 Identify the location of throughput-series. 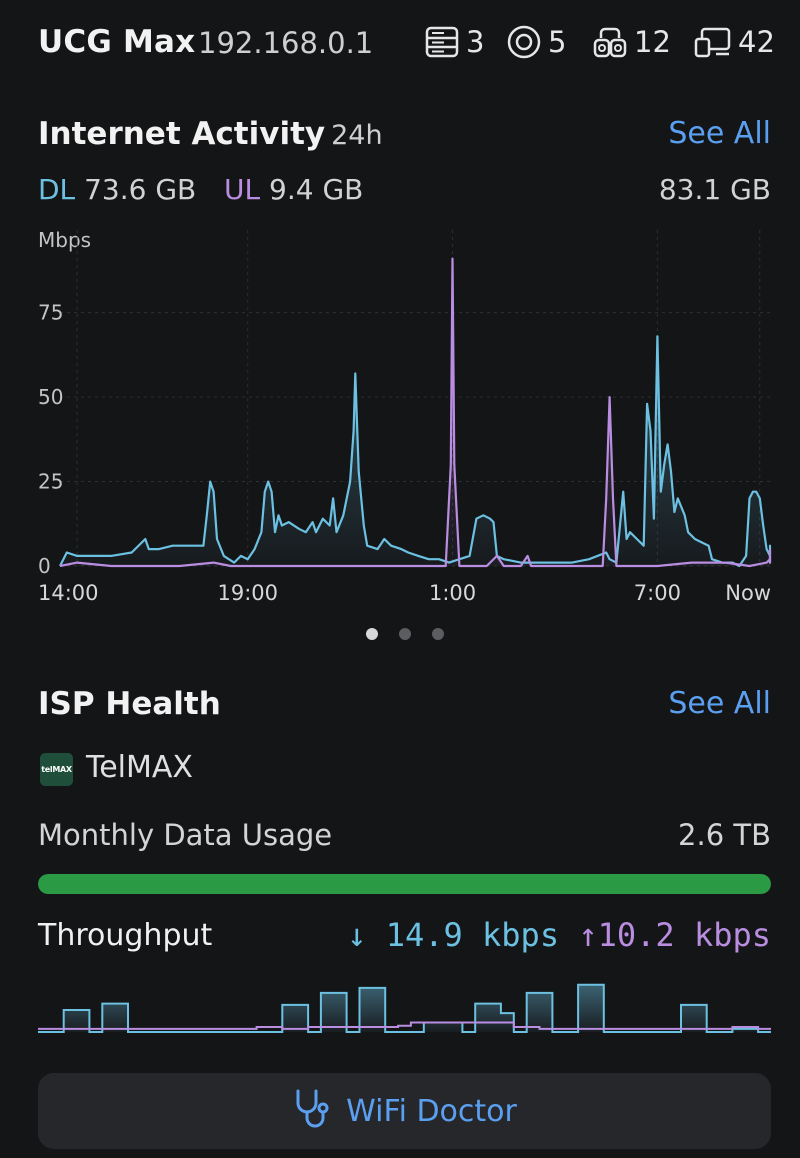
(404, 1008).